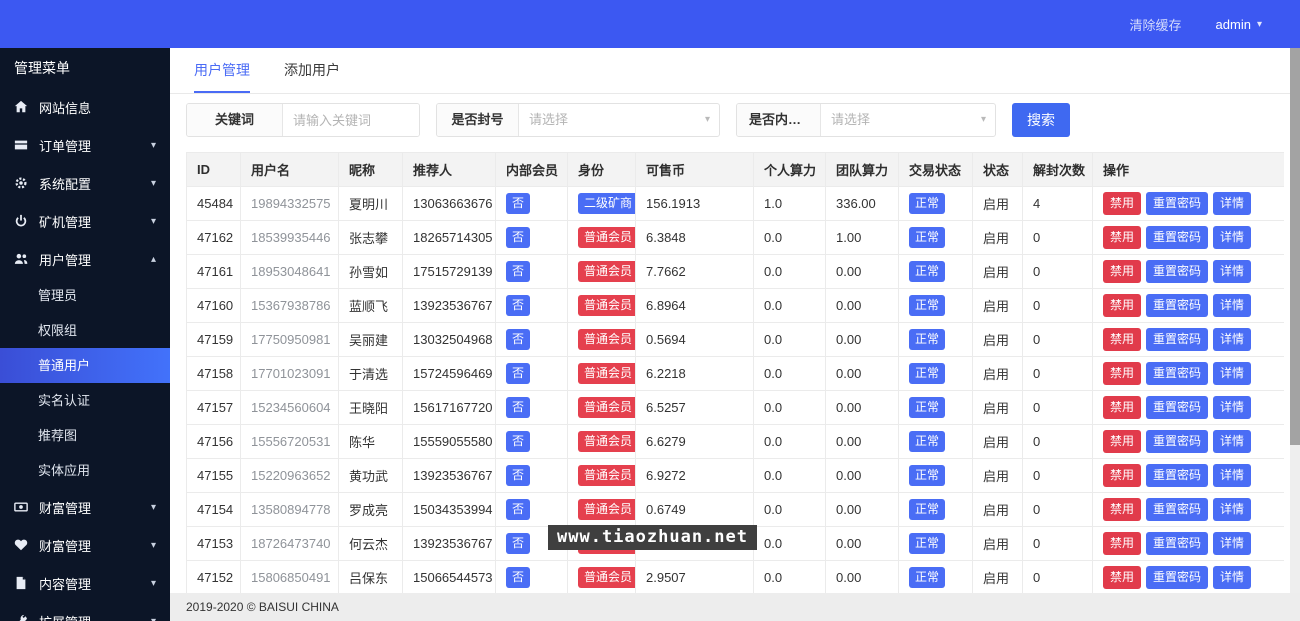  Describe the element at coordinates (1041, 120) in the screenshot. I see `search-button: 搜索` at that location.